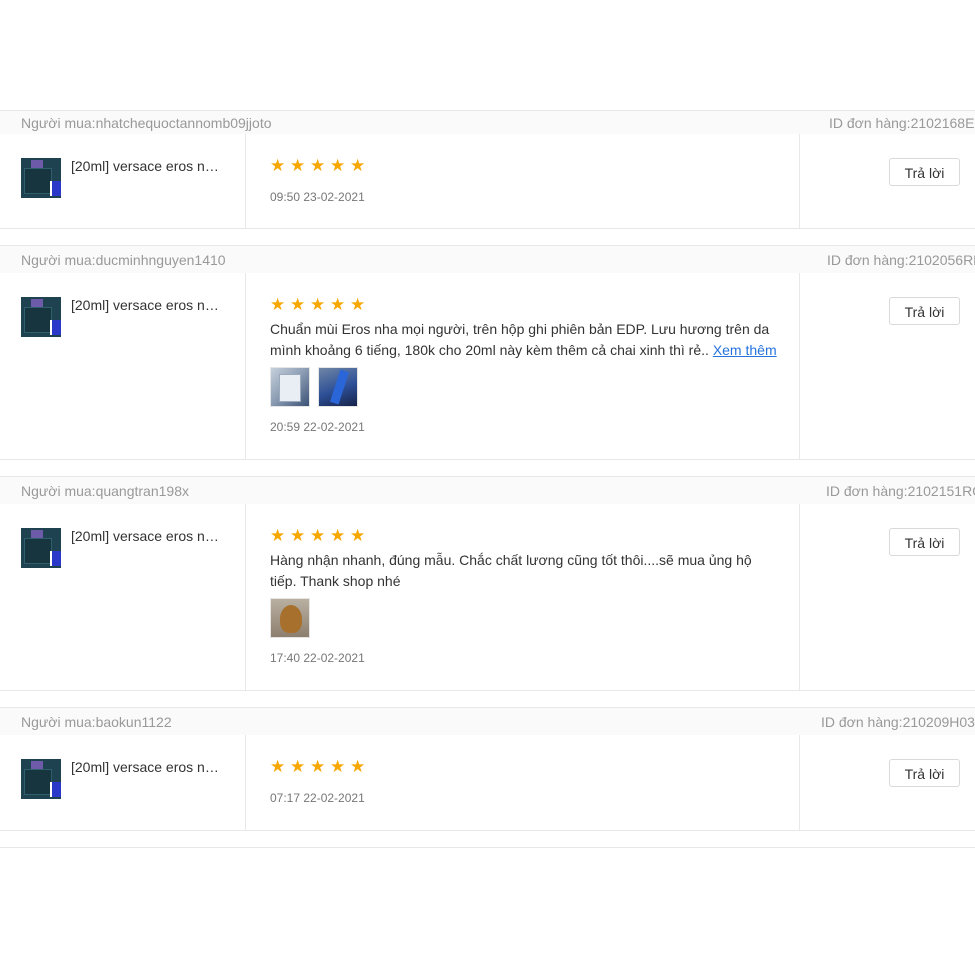 This screenshot has height=975, width=975. I want to click on review-time: 17:40 22-02-2021, so click(317, 658).